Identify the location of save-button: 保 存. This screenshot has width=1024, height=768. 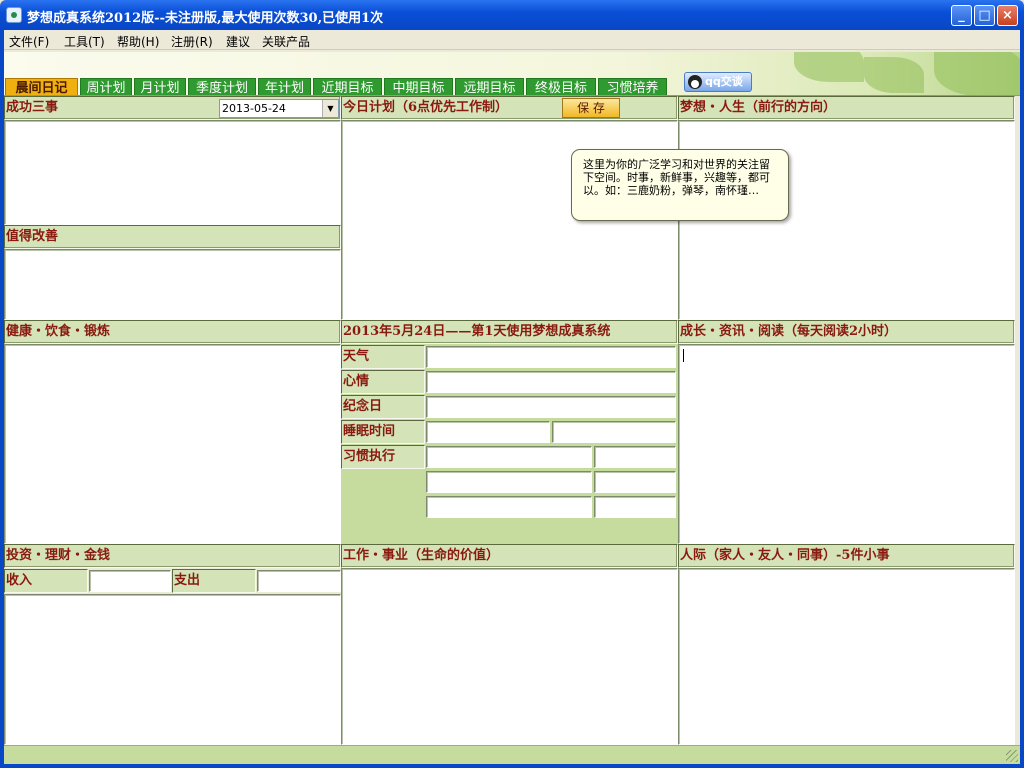
(591, 108).